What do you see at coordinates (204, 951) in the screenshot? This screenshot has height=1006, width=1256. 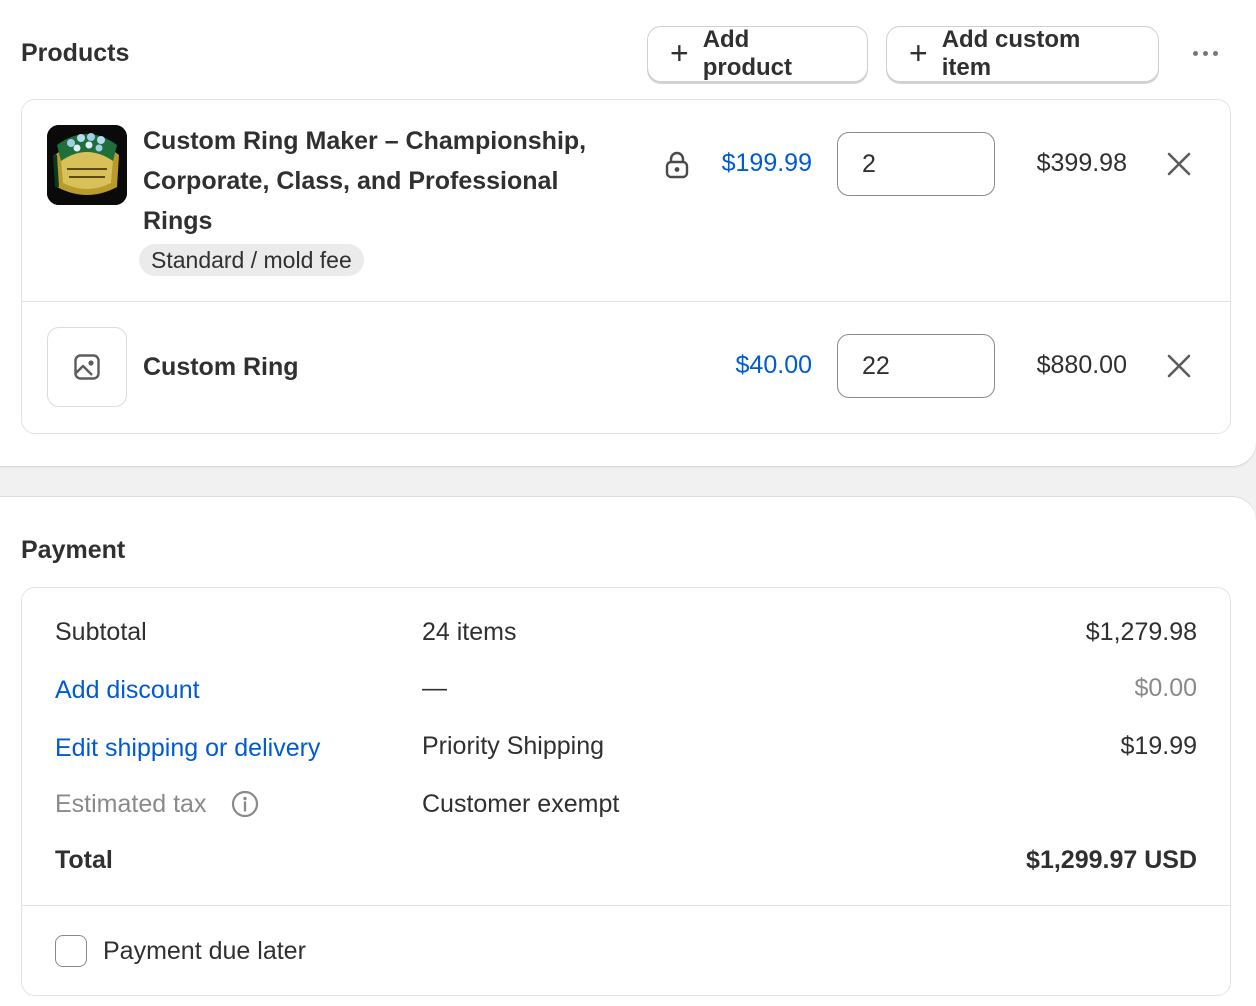 I see `payment-due-later-label: Payment due later` at bounding box center [204, 951].